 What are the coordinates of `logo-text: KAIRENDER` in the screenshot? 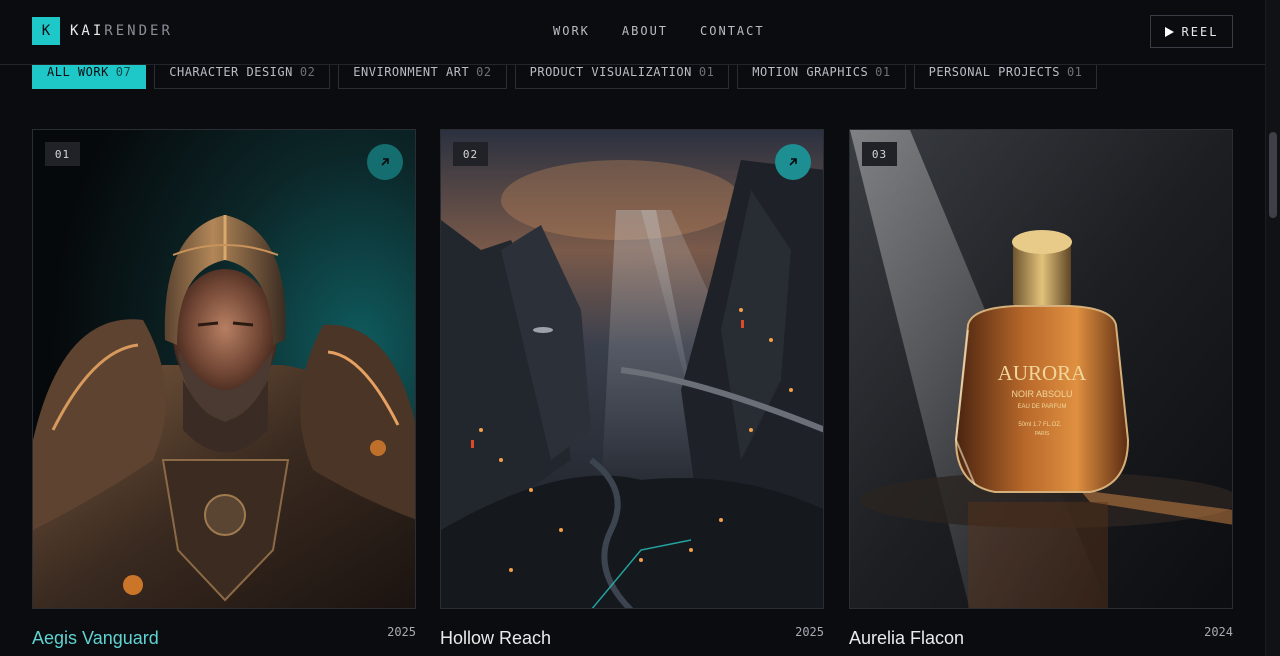 It's located at (121, 31).